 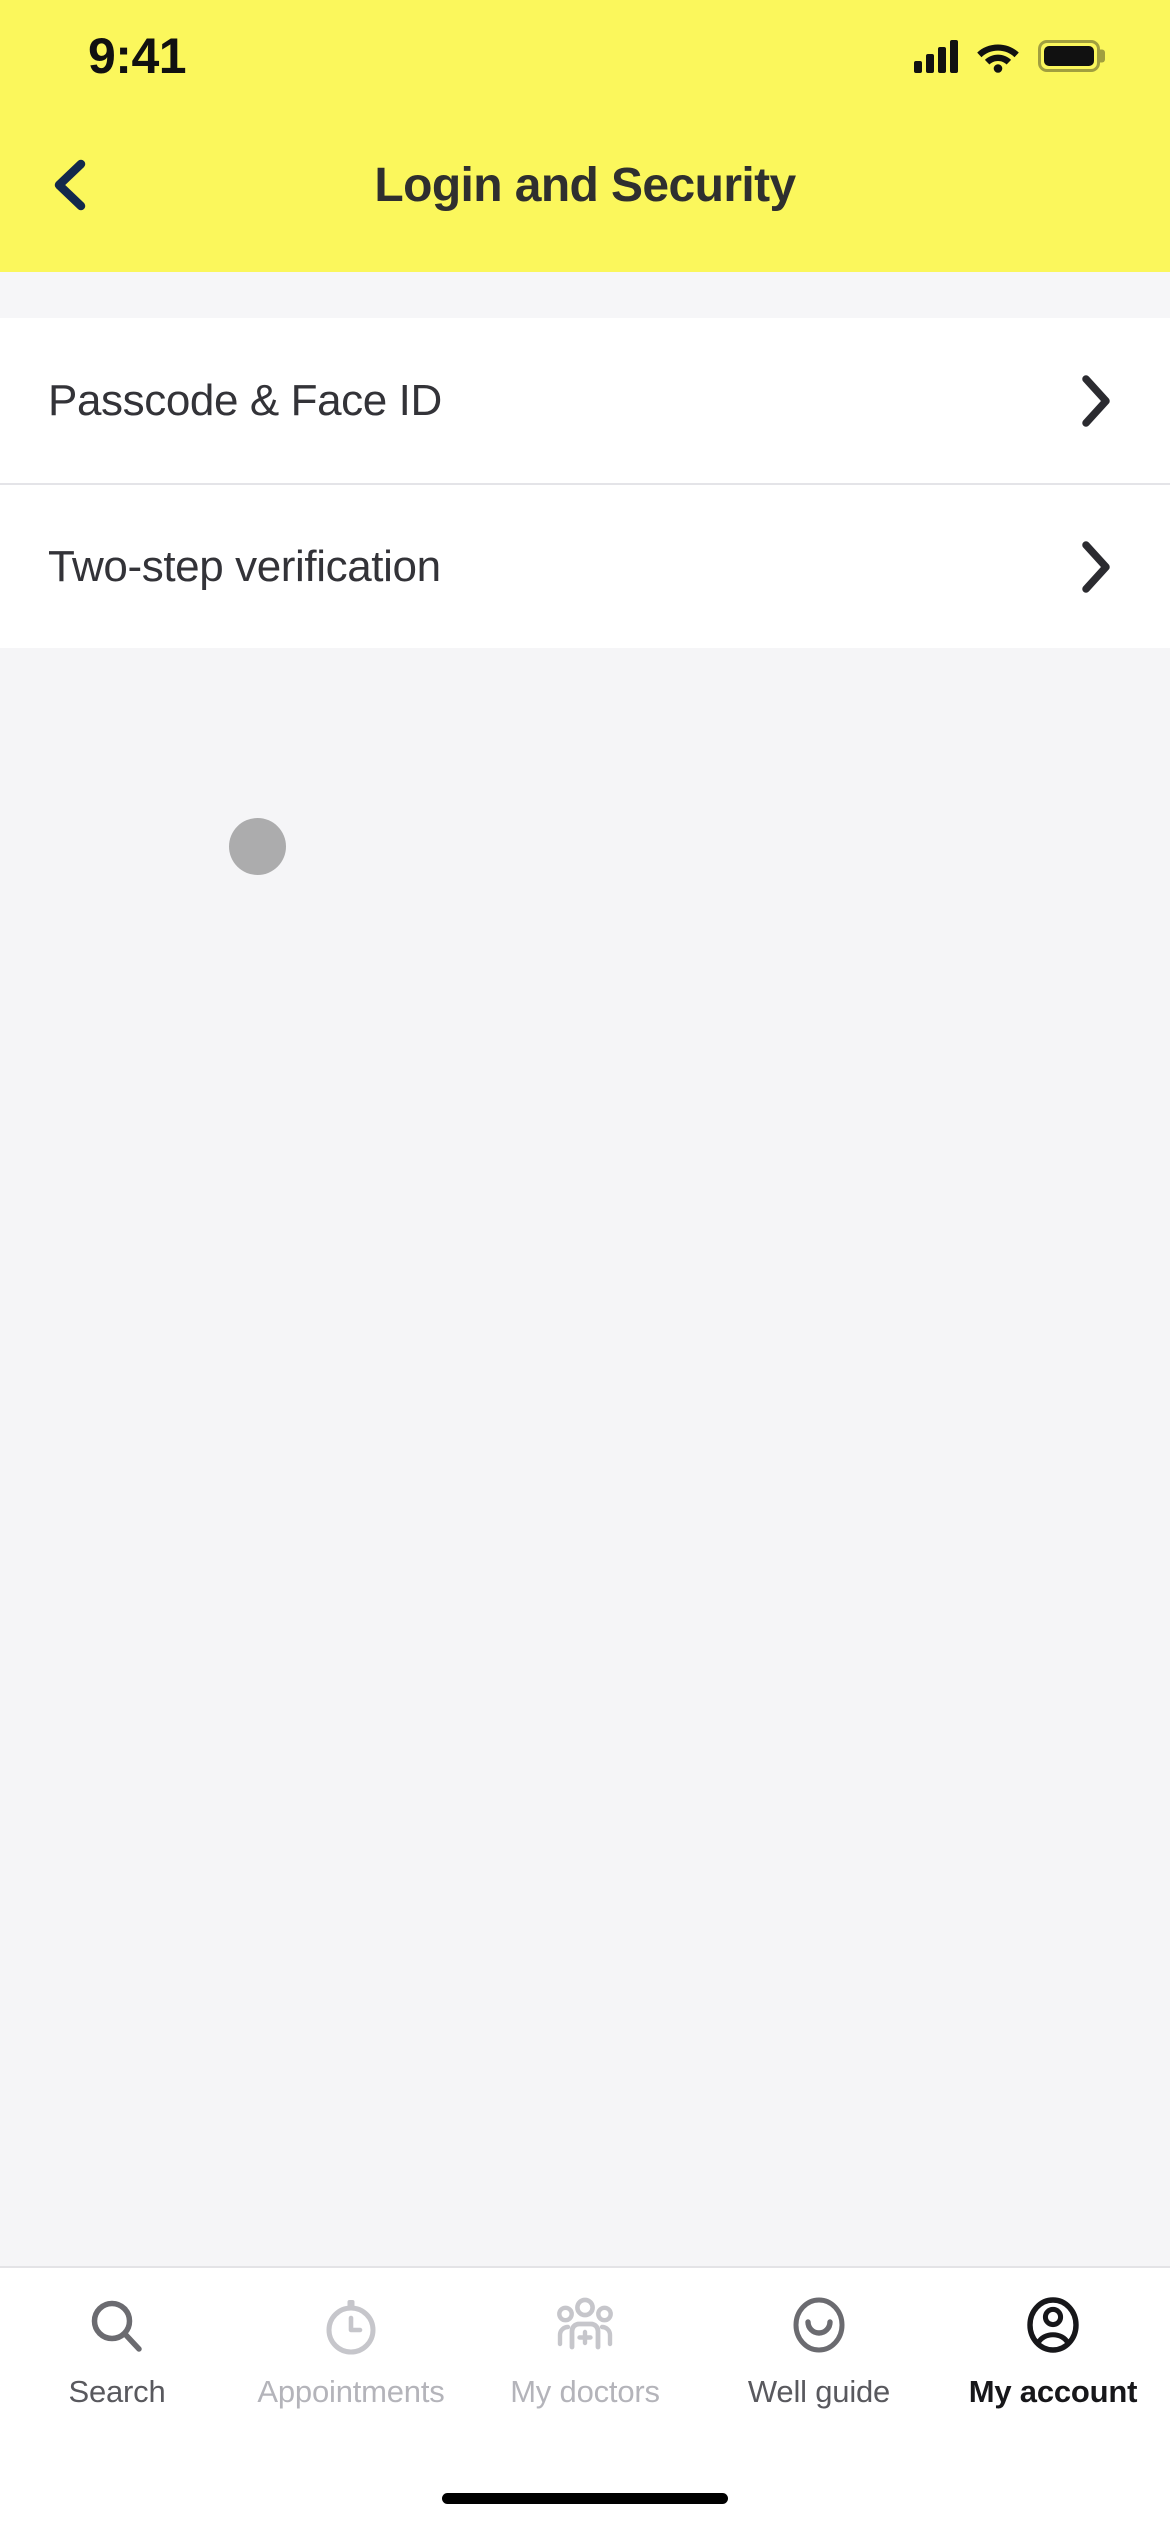 What do you see at coordinates (998, 58) in the screenshot?
I see `wifi-icon` at bounding box center [998, 58].